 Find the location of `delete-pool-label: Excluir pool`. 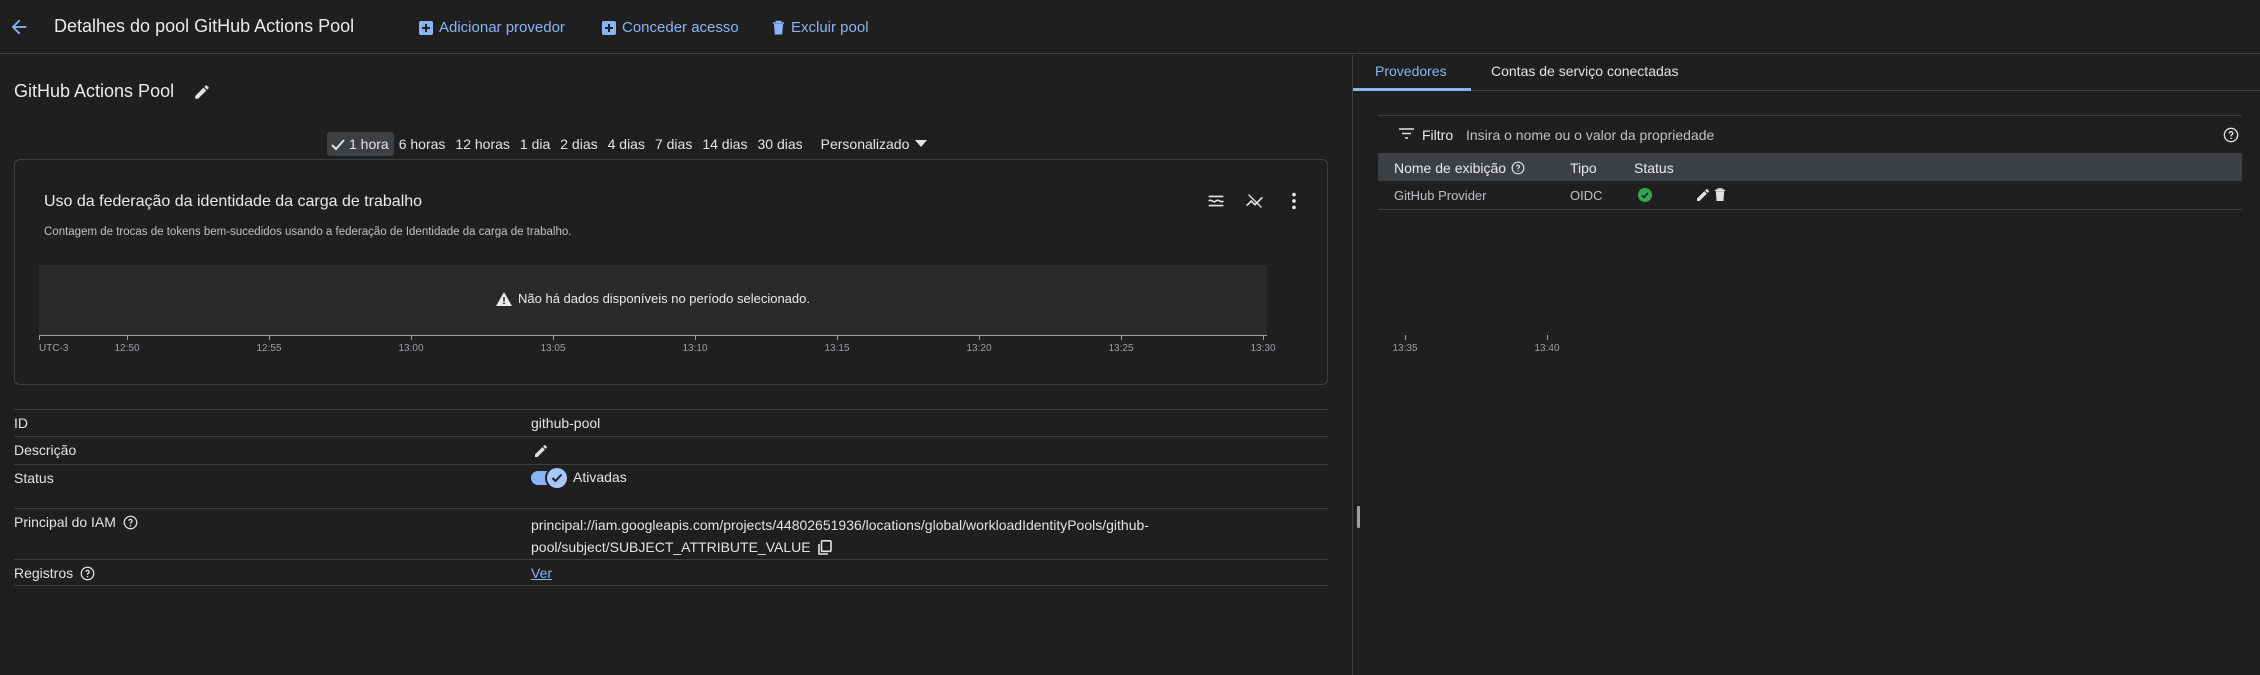

delete-pool-label: Excluir pool is located at coordinates (830, 27).